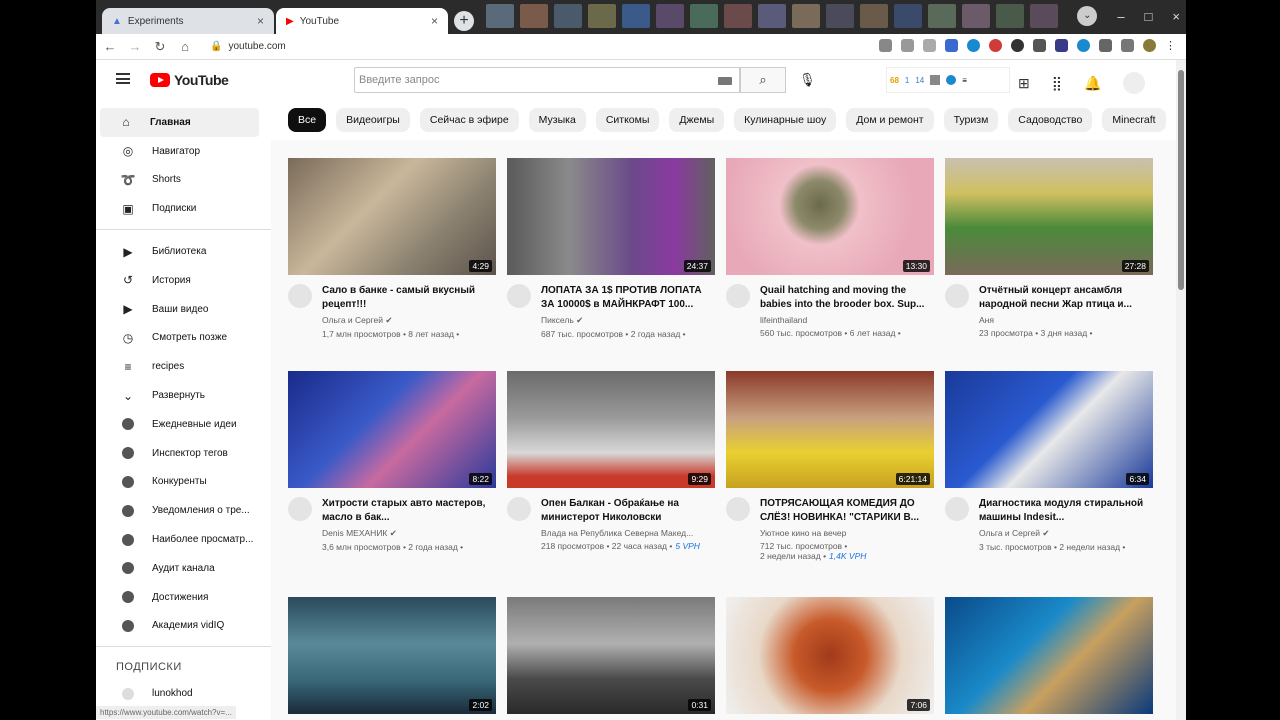 The image size is (1280, 720). Describe the element at coordinates (183, 482) in the screenshot. I see `vidiq-sidebar-item: Конкуренты` at that location.